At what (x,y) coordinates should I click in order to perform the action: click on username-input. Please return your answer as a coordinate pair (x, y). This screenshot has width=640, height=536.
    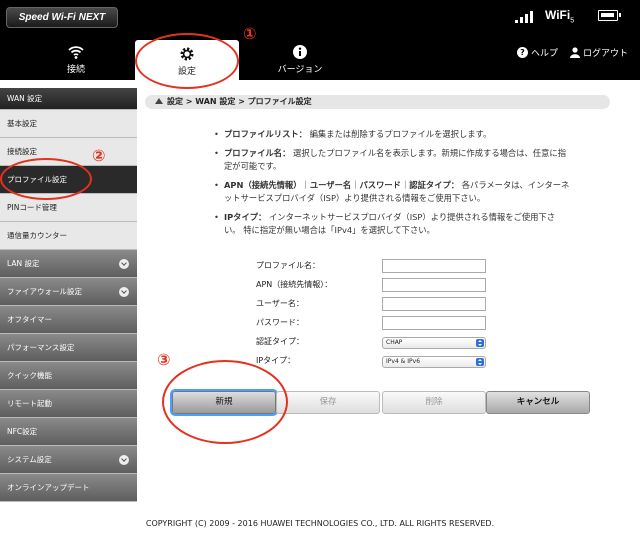
    Looking at the image, I should click on (434, 304).